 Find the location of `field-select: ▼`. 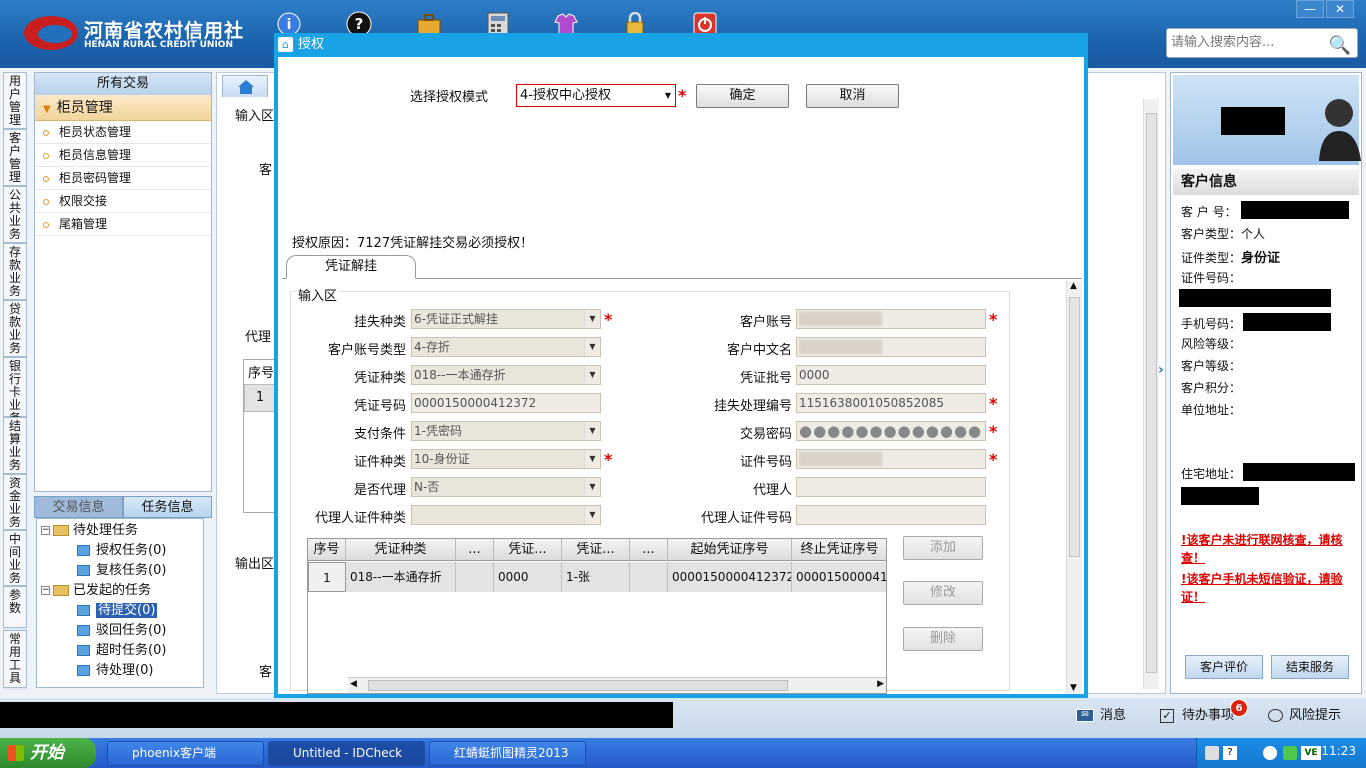

field-select: ▼ is located at coordinates (506, 515).